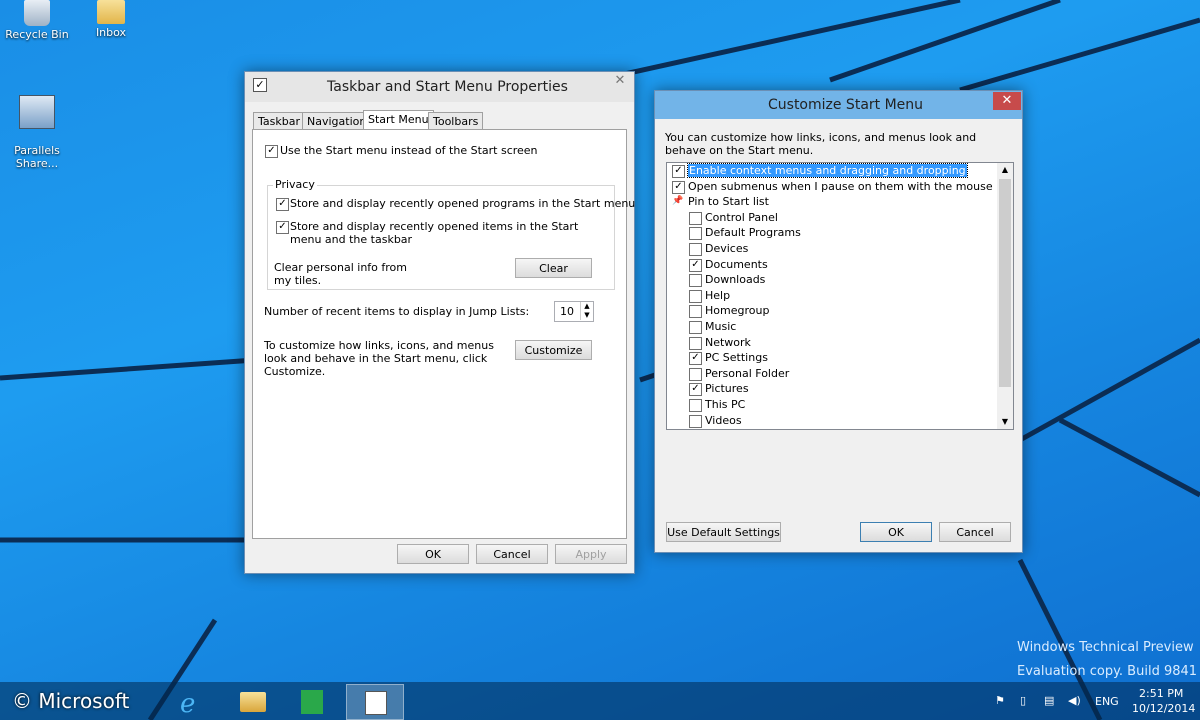 Image resolution: width=1200 pixels, height=720 pixels. Describe the element at coordinates (1023, 700) in the screenshot. I see `device-icon: ▯` at that location.